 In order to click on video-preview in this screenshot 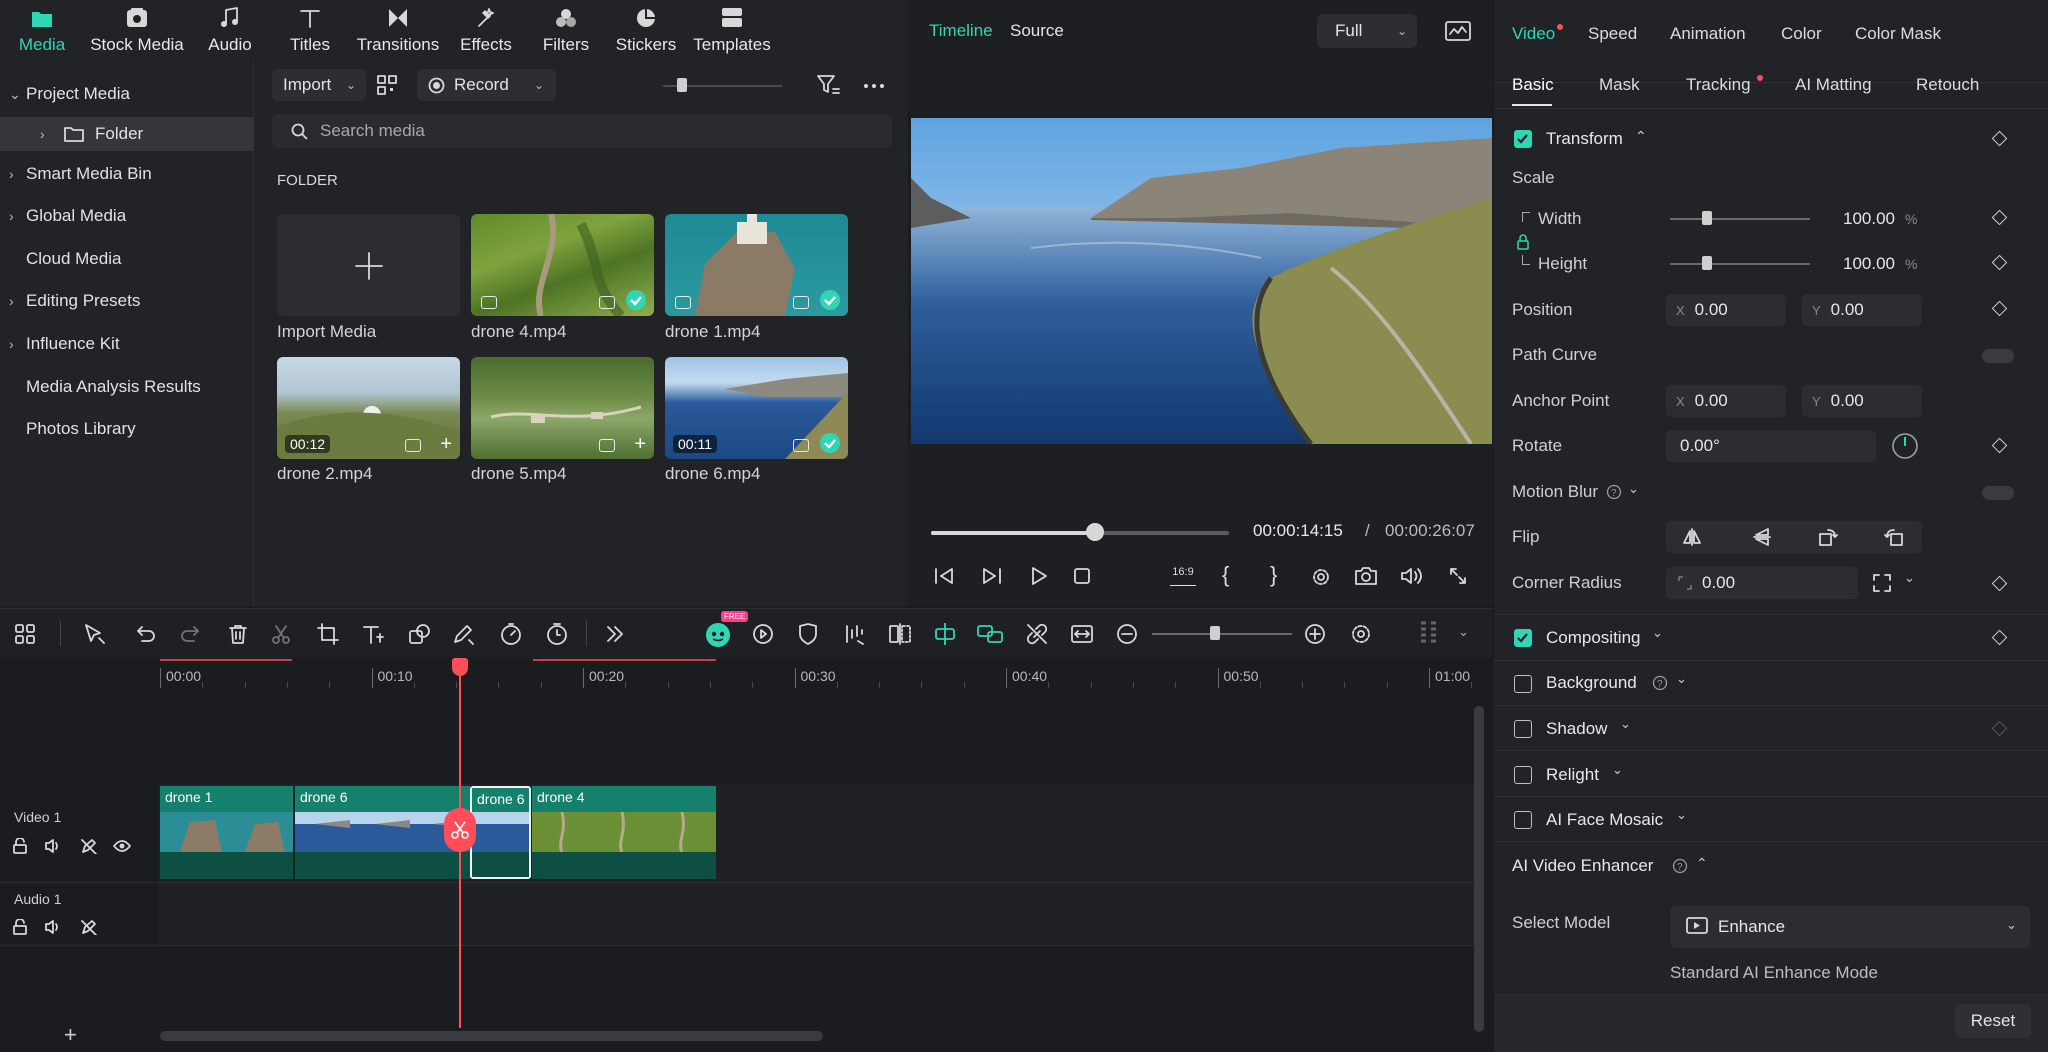, I will do `click(1201, 281)`.